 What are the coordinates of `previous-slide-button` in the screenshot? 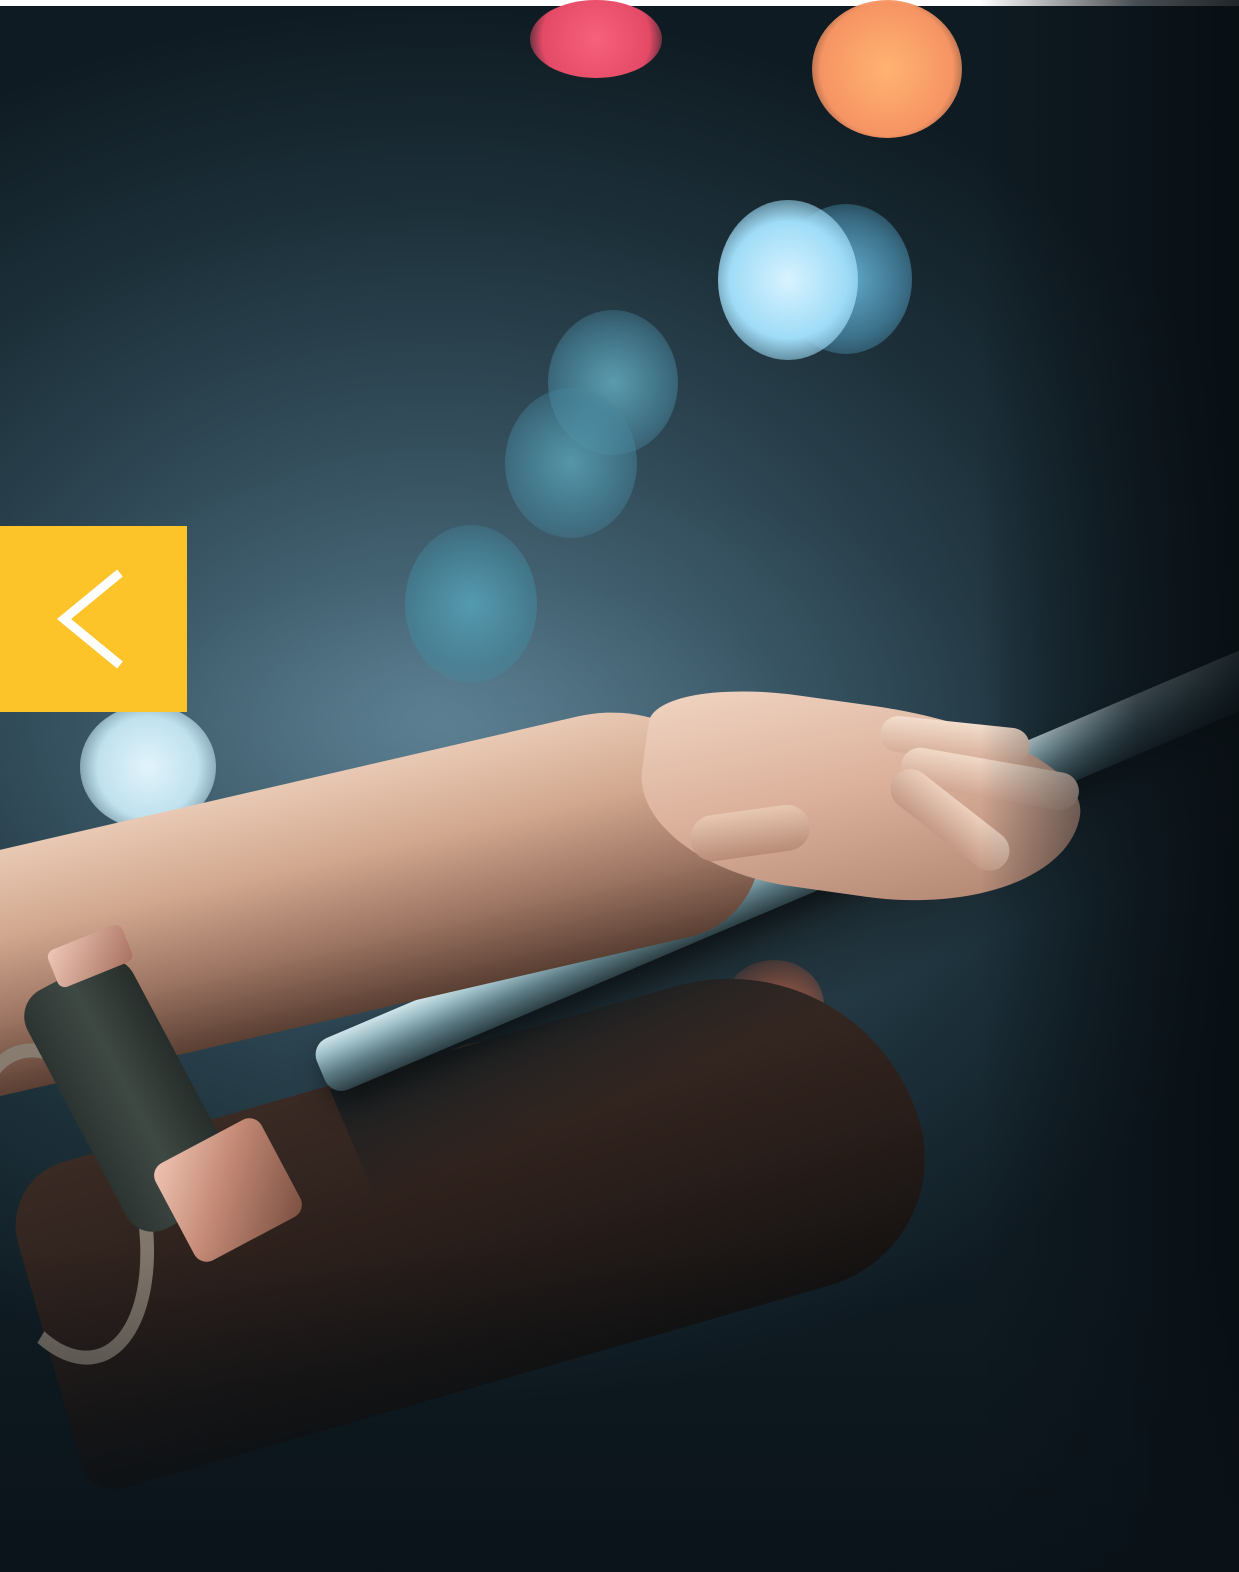 It's located at (93, 619).